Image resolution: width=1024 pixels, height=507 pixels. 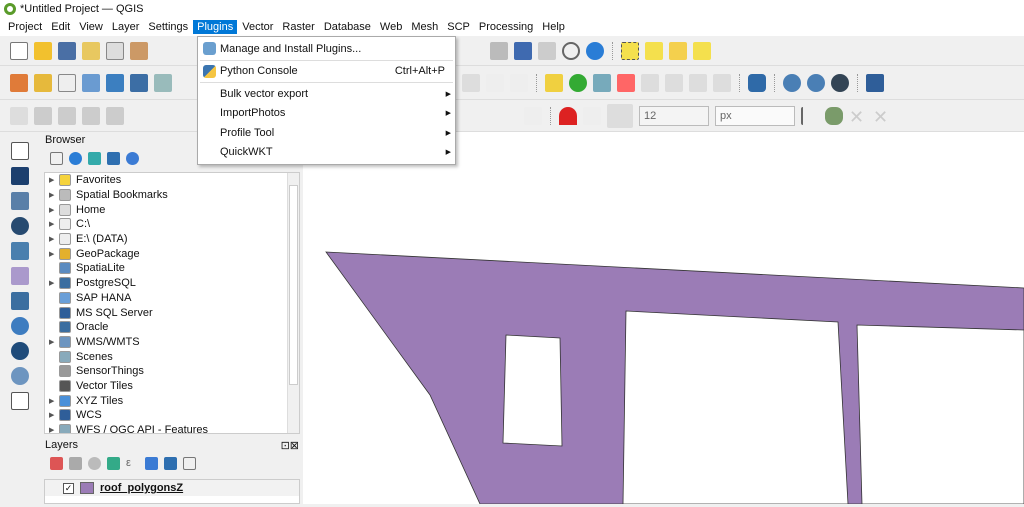 I want to click on browser-item: Scenes, so click(x=172, y=356).